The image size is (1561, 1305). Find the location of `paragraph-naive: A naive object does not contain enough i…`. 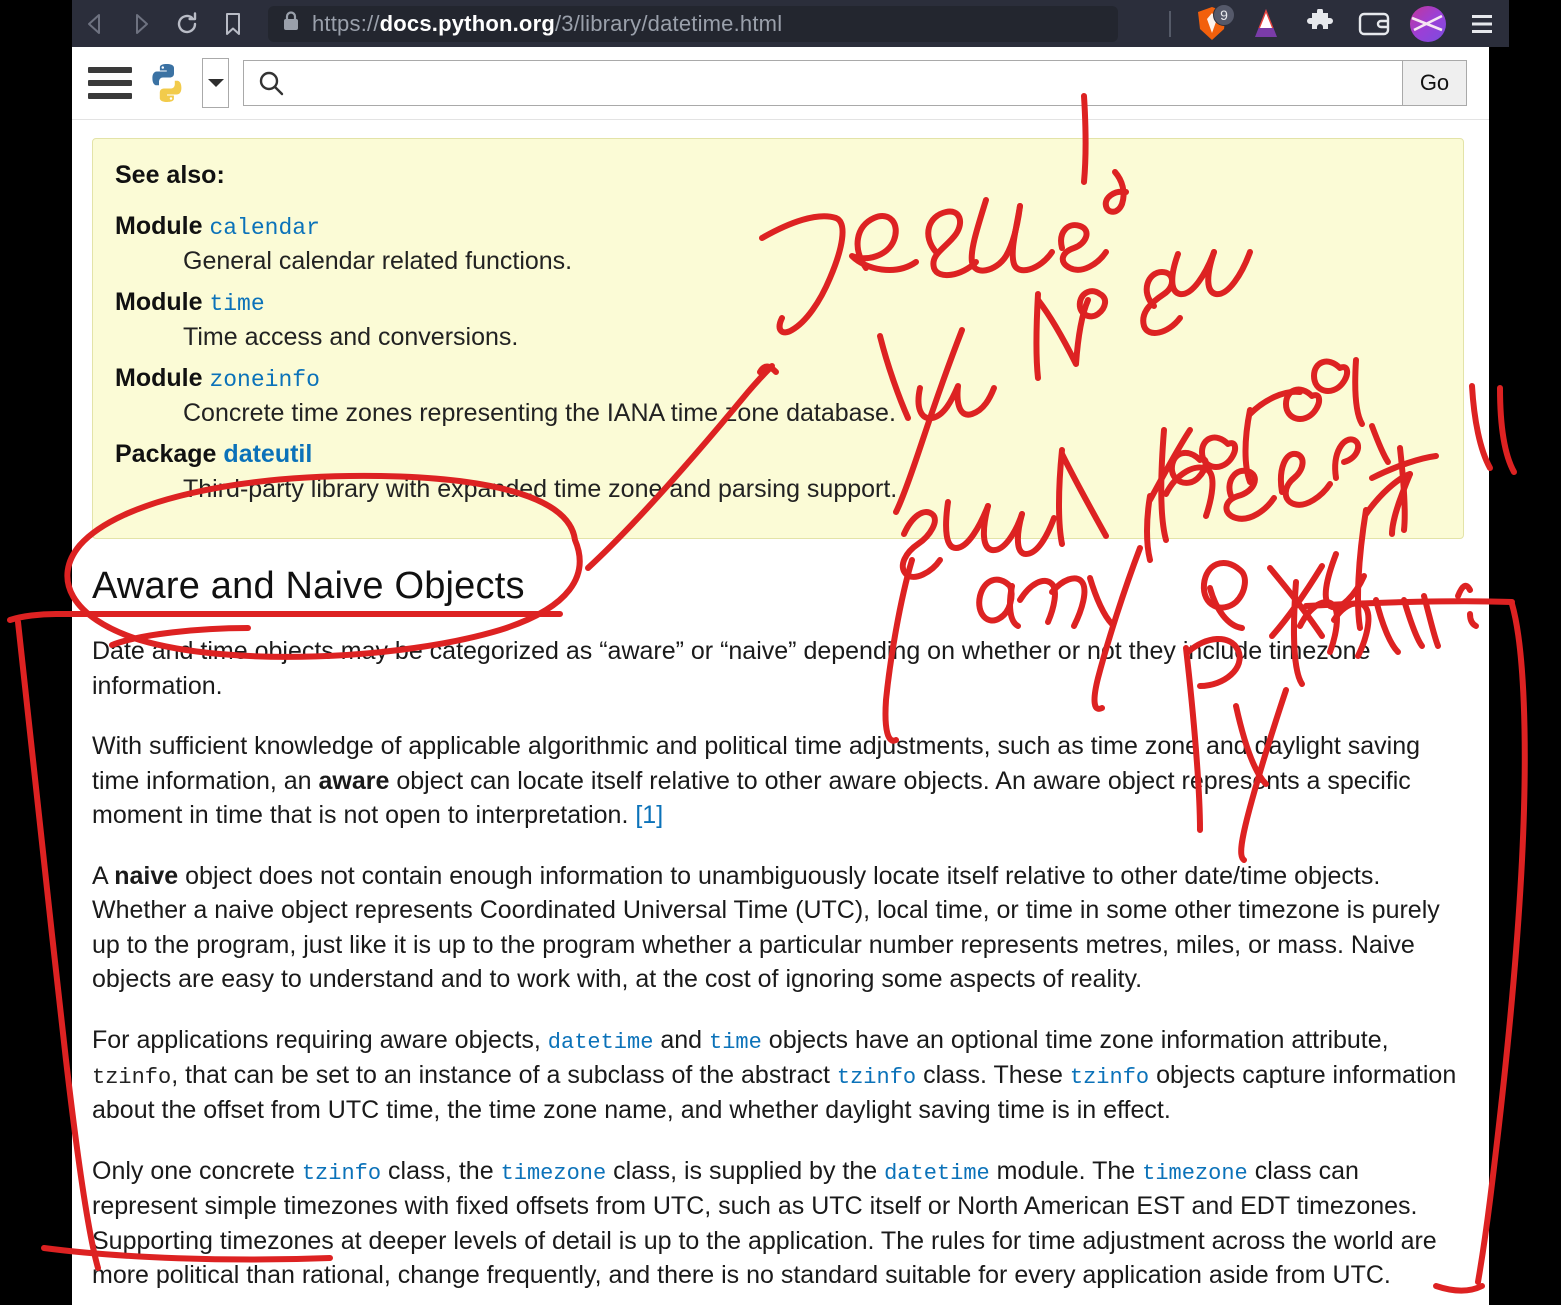

paragraph-naive: A naive object does not contain enough i… is located at coordinates (778, 928).